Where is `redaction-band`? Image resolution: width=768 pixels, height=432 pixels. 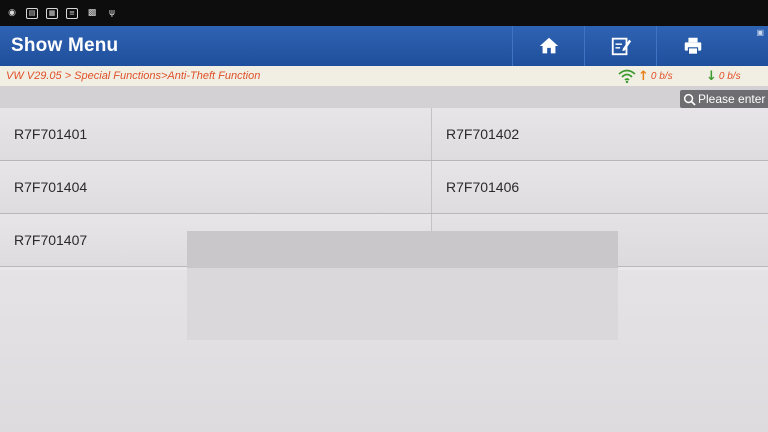 redaction-band is located at coordinates (402, 249).